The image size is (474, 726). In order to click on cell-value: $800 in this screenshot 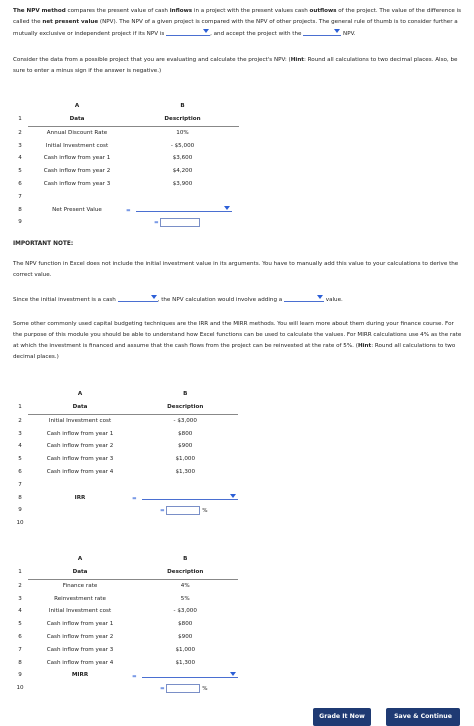, I will do `click(185, 624)`.